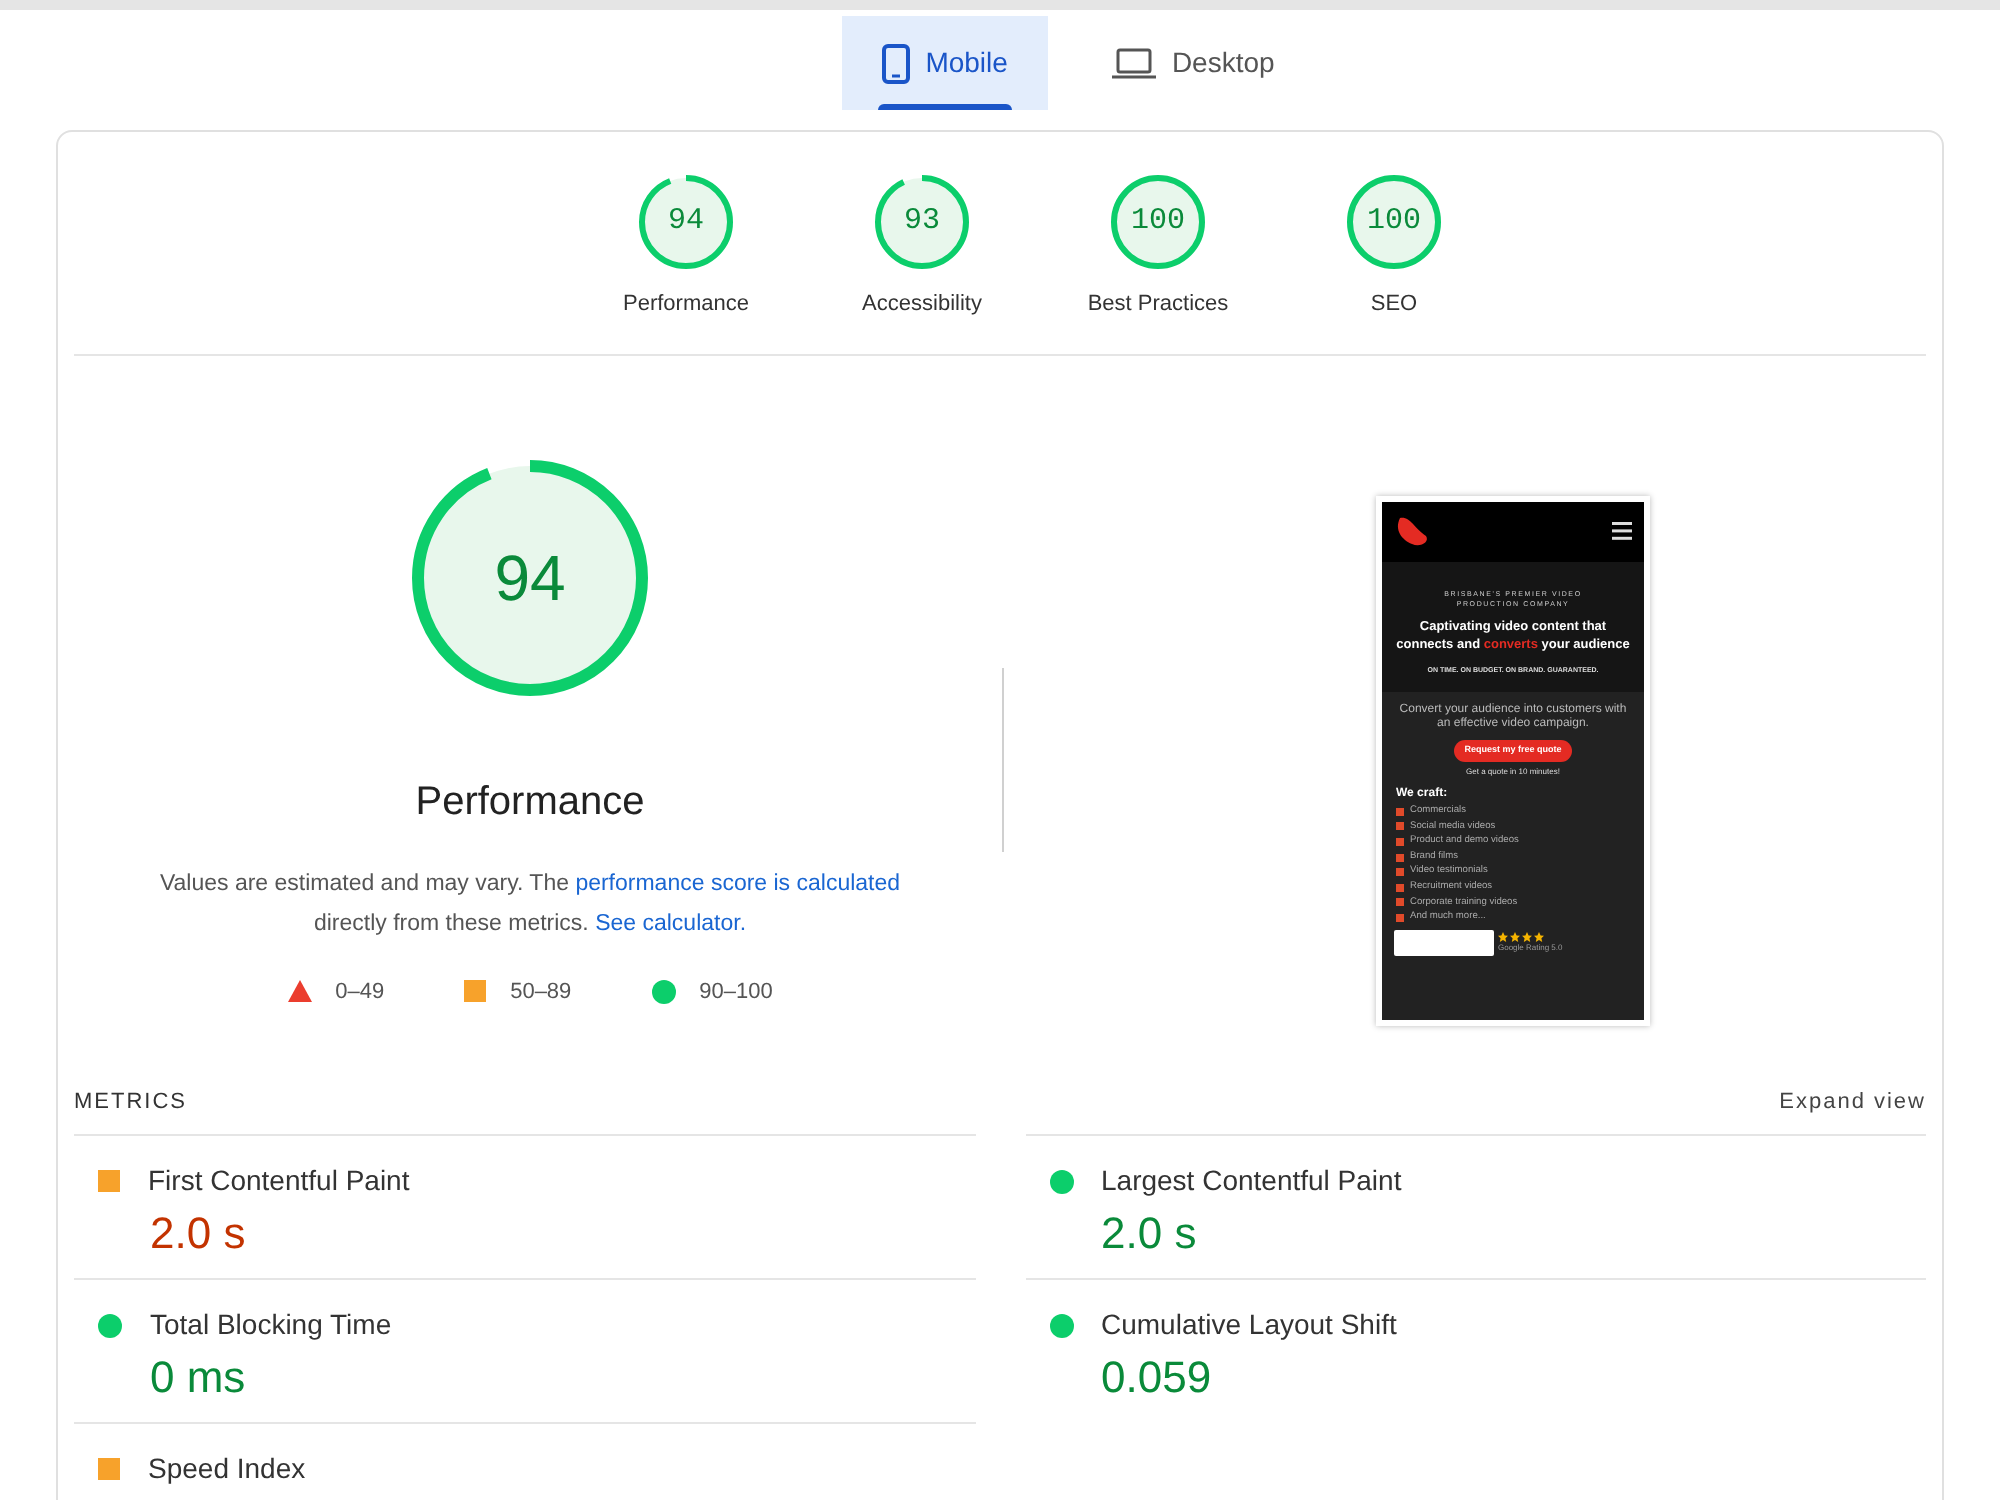  I want to click on metric-label: Total Blocking Time, so click(271, 1325).